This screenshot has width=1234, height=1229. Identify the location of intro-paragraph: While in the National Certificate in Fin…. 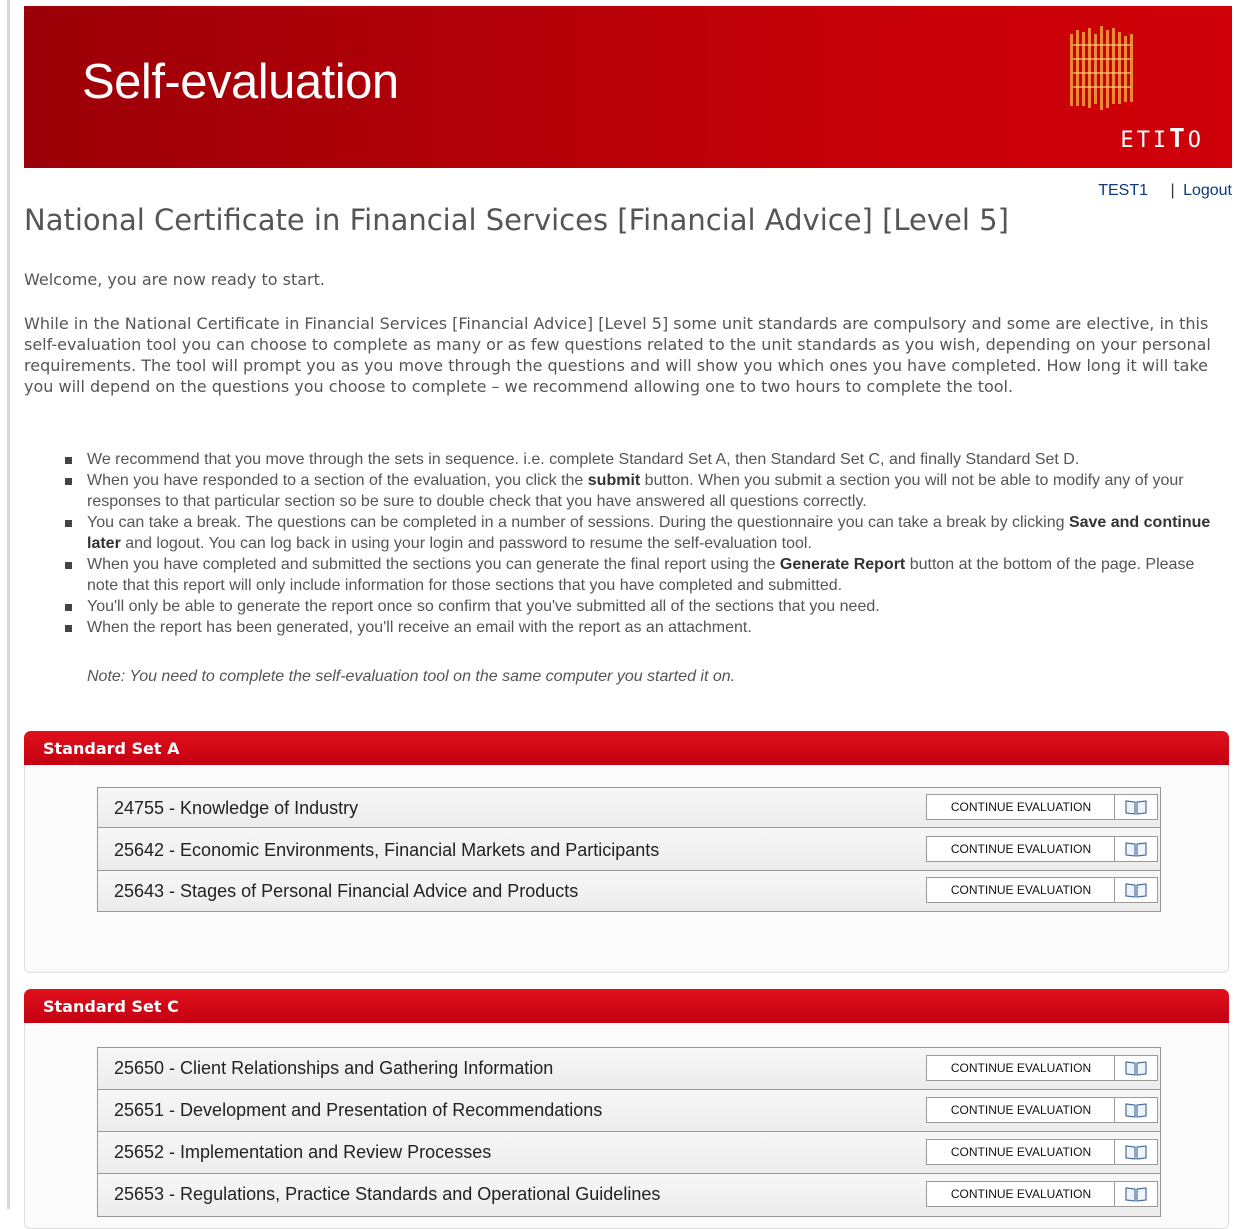
(617, 355).